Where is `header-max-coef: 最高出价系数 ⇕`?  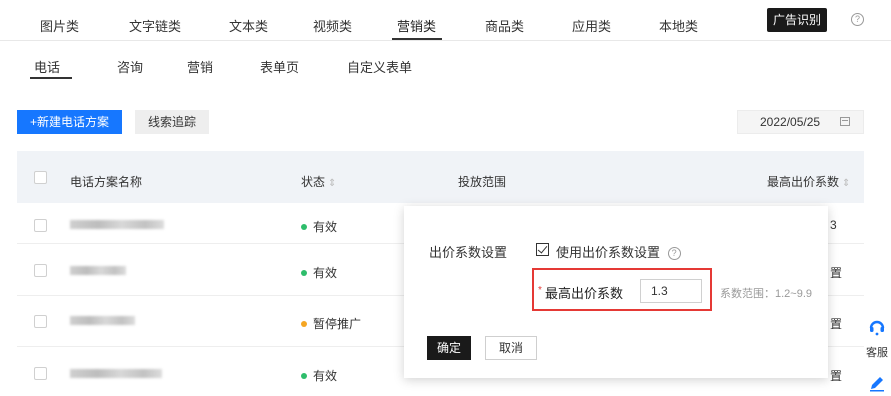
header-max-coef: 最高出价系数 ⇕ is located at coordinates (808, 181).